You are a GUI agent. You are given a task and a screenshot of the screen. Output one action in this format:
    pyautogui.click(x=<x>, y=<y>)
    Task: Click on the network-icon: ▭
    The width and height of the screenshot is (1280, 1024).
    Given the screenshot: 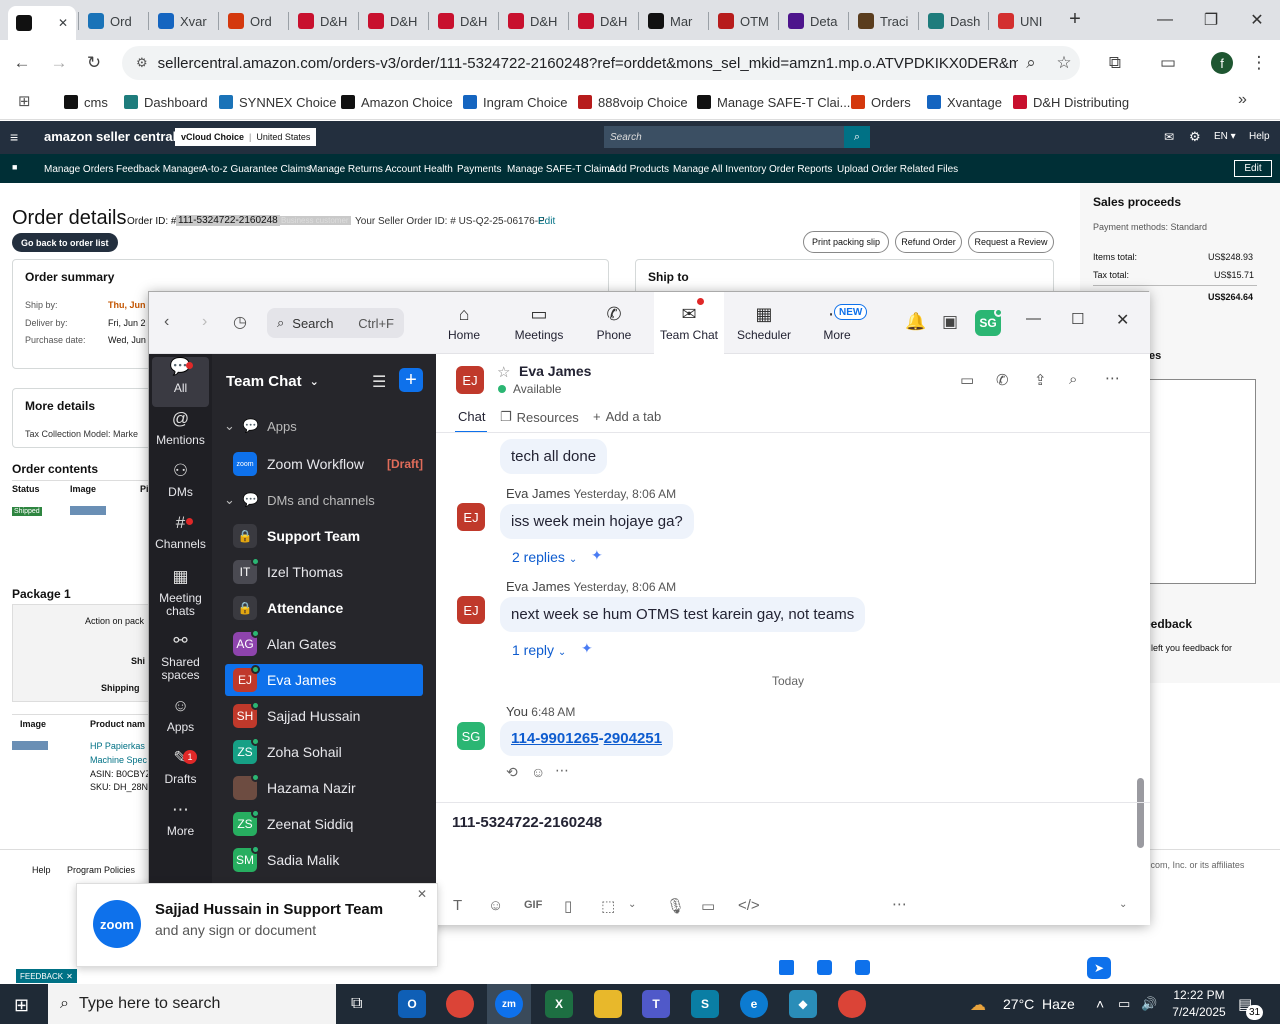 What is the action you would take?
    pyautogui.click(x=1124, y=1004)
    